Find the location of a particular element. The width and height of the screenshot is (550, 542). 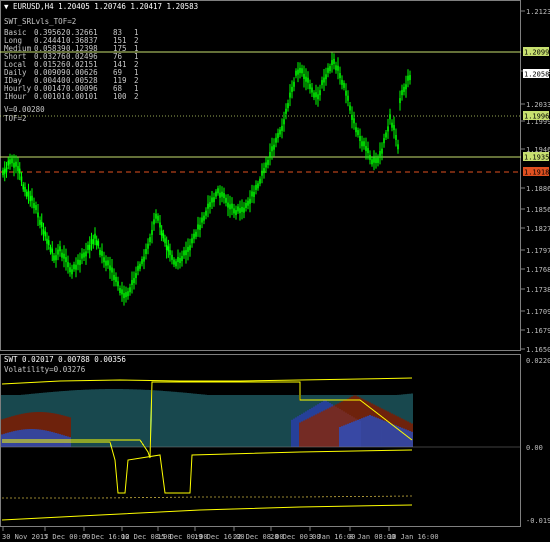

sub-title: SWT 0.02017 0.00788 0.00356 is located at coordinates (65, 359).